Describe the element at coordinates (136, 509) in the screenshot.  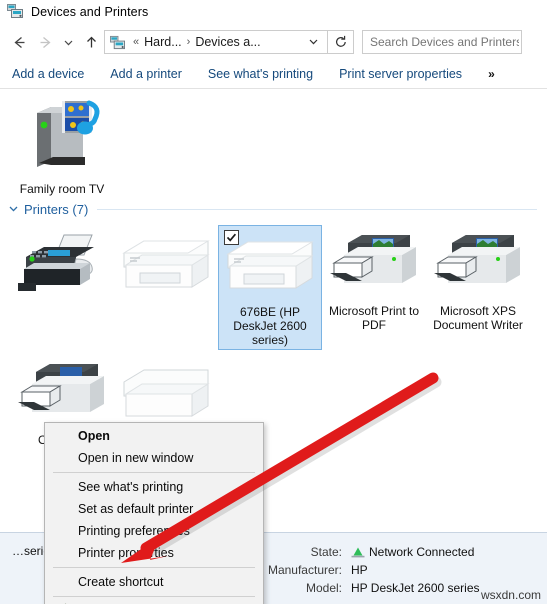
I see `menu-item-label: Set as default printer` at that location.